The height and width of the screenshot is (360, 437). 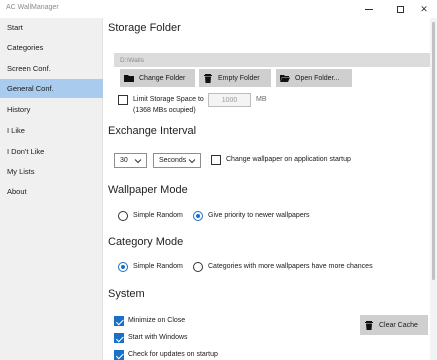 I want to click on interval-value: 30, so click(x=124, y=160).